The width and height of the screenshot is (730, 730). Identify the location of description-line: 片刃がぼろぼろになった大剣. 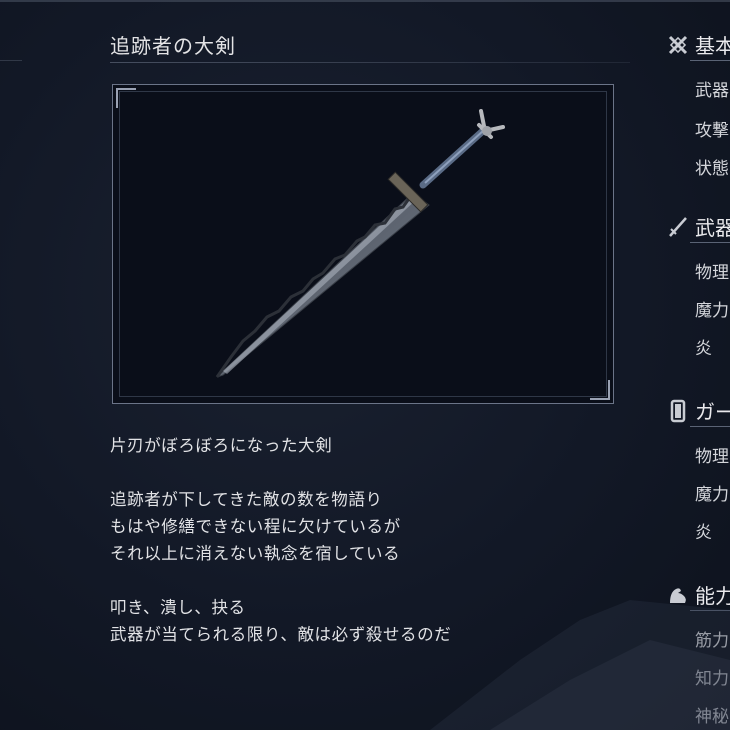
(221, 445).